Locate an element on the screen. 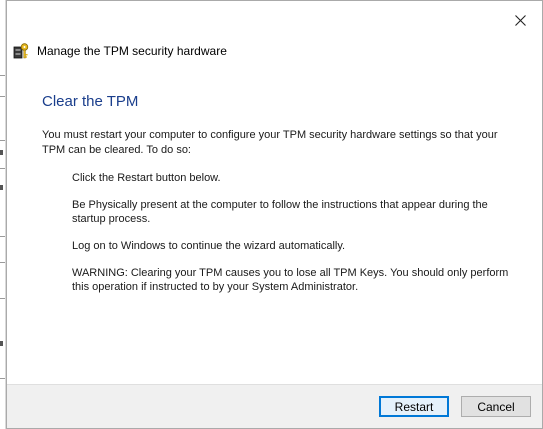 This screenshot has width=543, height=429. restart-button: Restart is located at coordinates (414, 406).